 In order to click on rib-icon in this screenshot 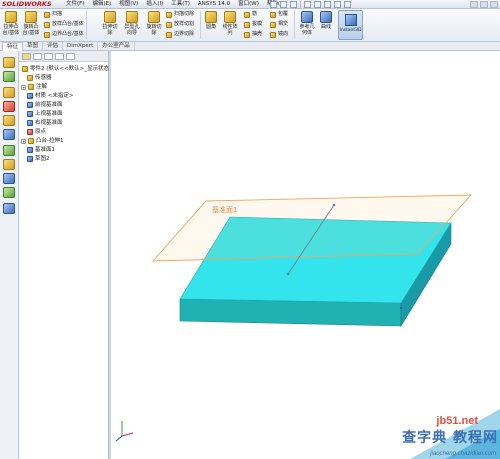, I will do `click(247, 14)`.